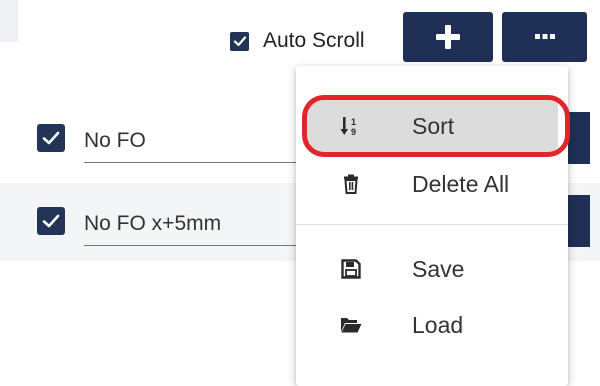 The image size is (600, 386). I want to click on menu-item-label: Delete All, so click(461, 183).